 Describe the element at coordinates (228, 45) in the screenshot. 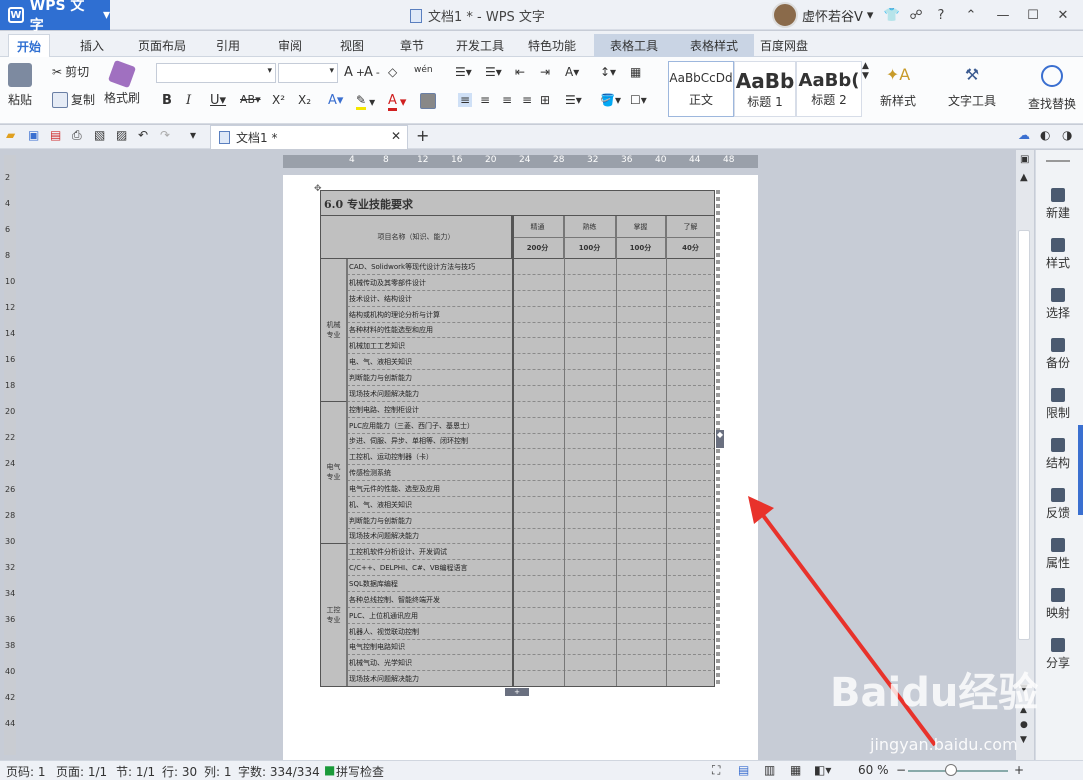

I see `tab-references: 引用` at that location.